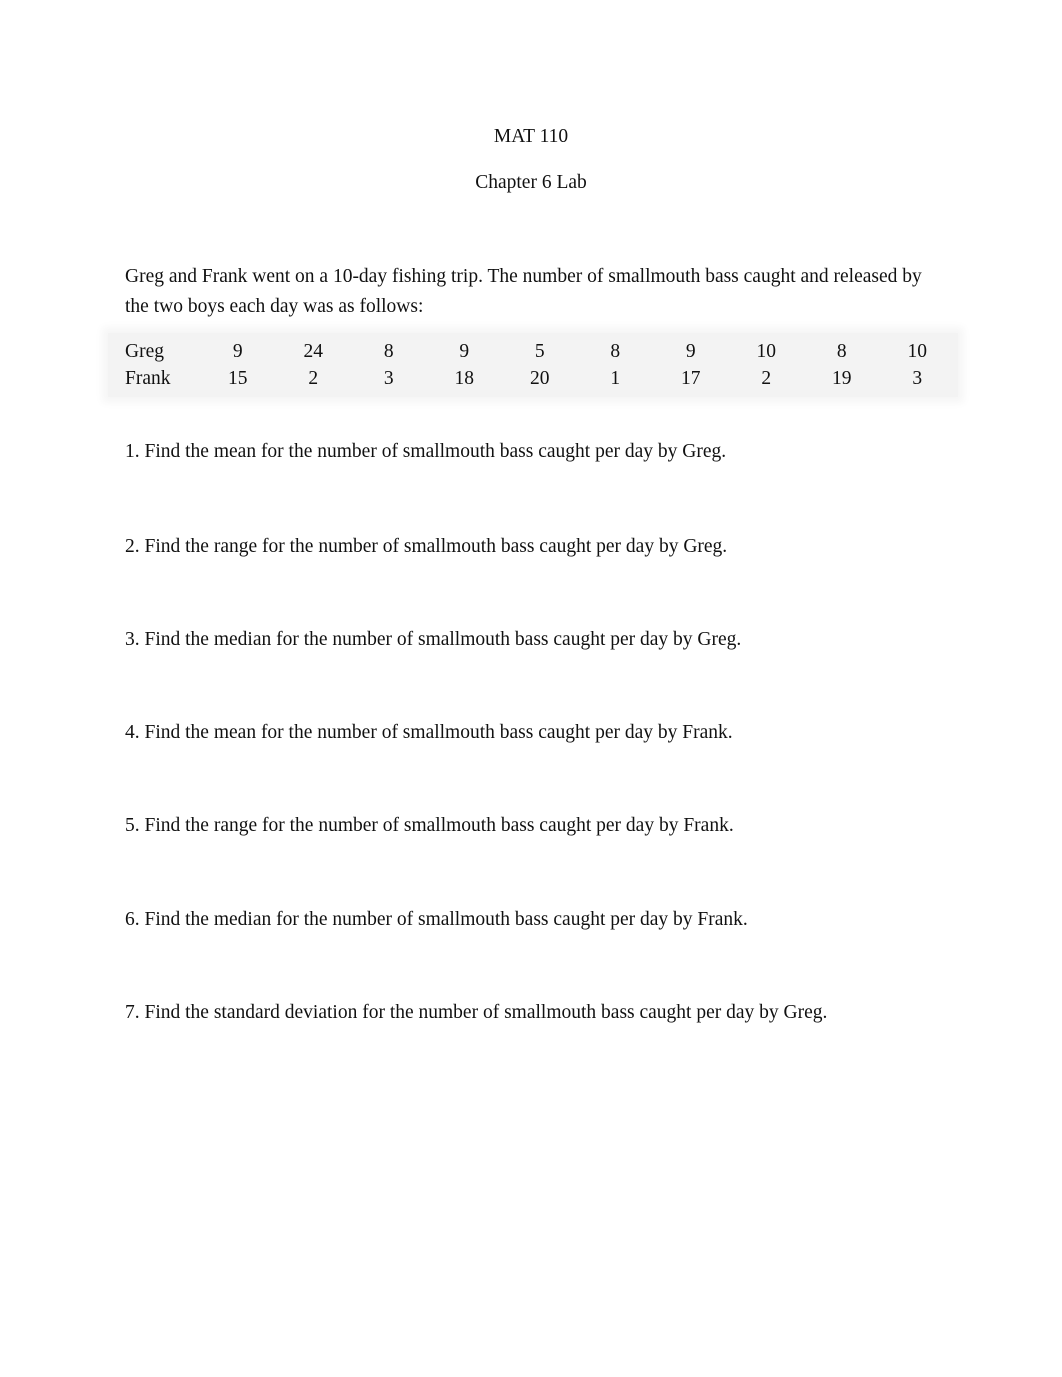  I want to click on document-title: MAT 110, so click(531, 136).